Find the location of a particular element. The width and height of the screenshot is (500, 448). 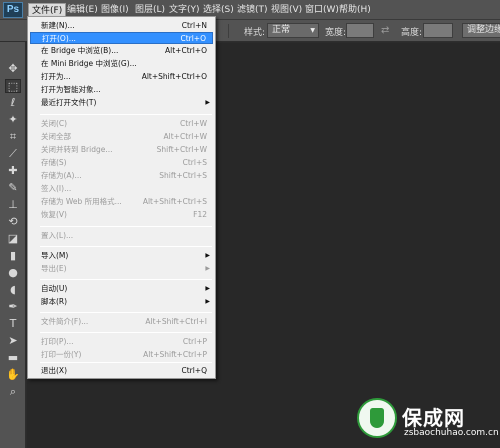

menu-item-recent-files: 最近打开文件(T) ▶ is located at coordinates (121, 103).